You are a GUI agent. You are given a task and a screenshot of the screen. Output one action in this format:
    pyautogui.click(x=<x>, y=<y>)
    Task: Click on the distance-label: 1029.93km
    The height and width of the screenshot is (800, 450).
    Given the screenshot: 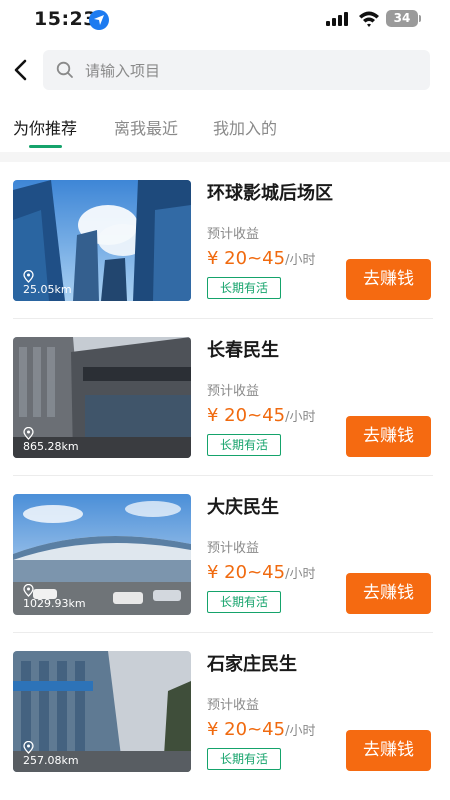 What is the action you would take?
    pyautogui.click(x=54, y=597)
    